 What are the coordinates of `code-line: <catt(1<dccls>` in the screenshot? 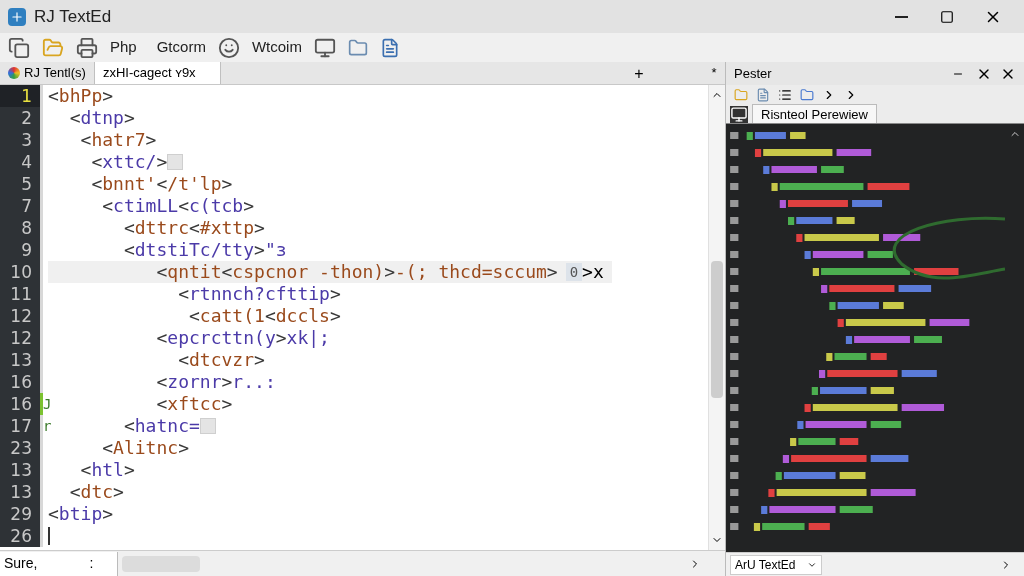 It's located at (264, 316).